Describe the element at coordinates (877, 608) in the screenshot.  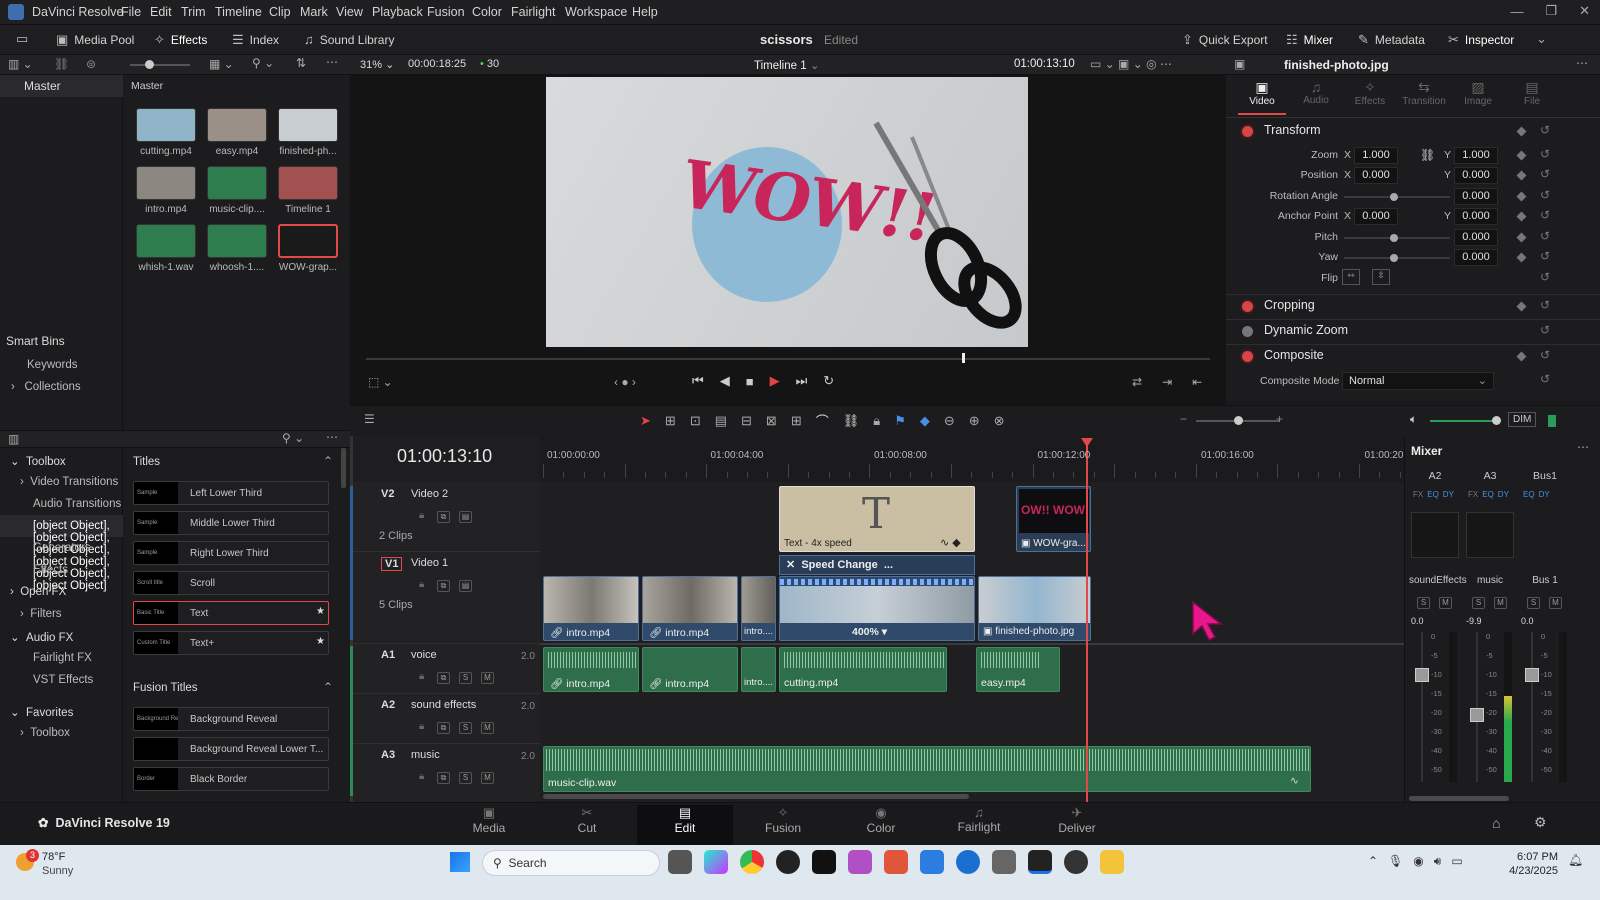
I see `clip-speed-400: 400% ▾` at that location.